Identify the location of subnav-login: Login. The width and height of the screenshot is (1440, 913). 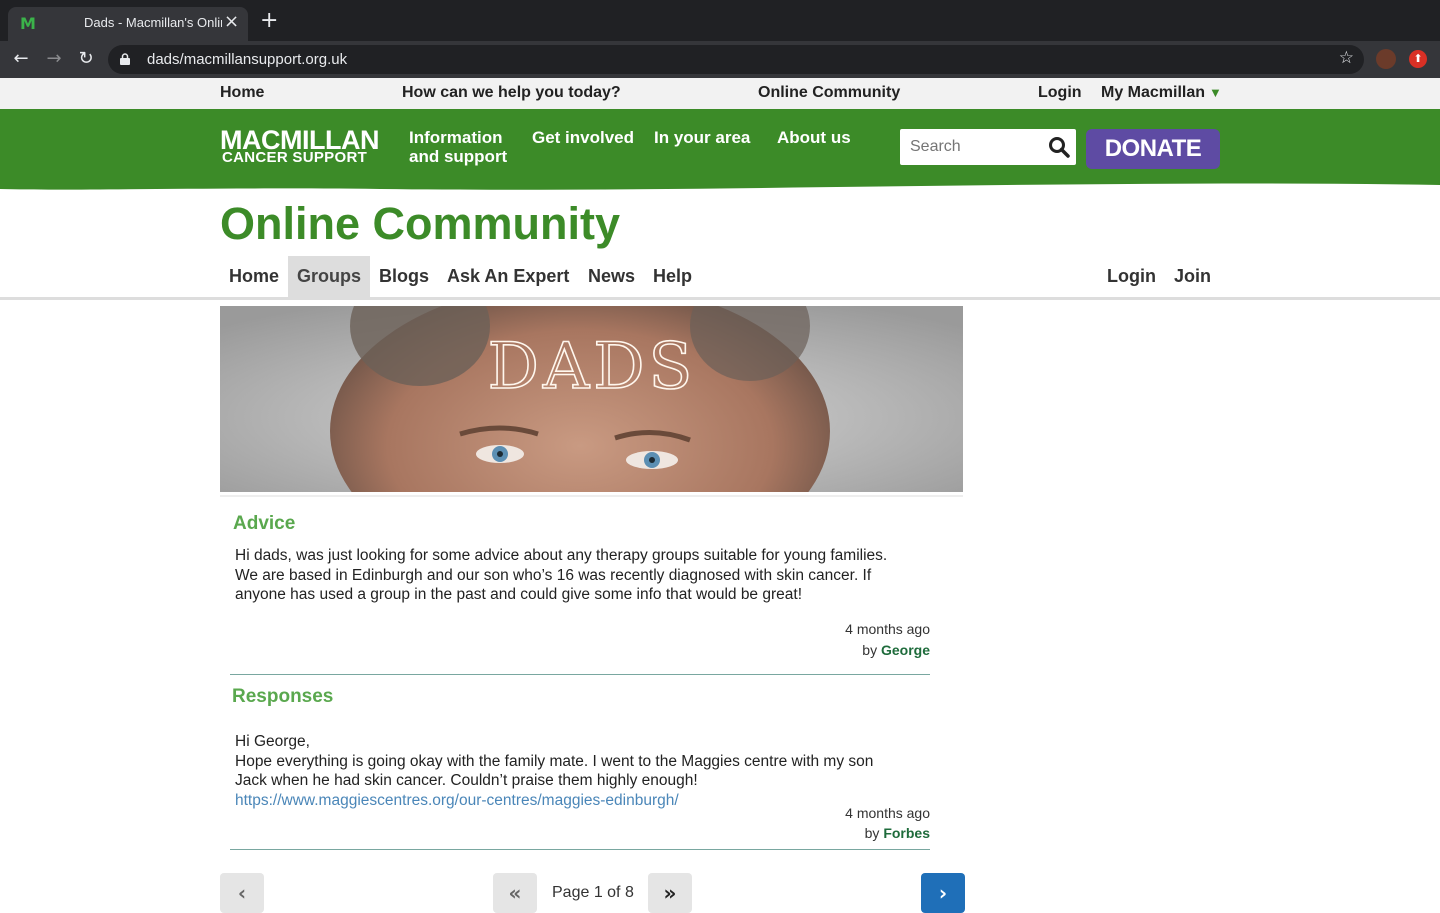
(1131, 276).